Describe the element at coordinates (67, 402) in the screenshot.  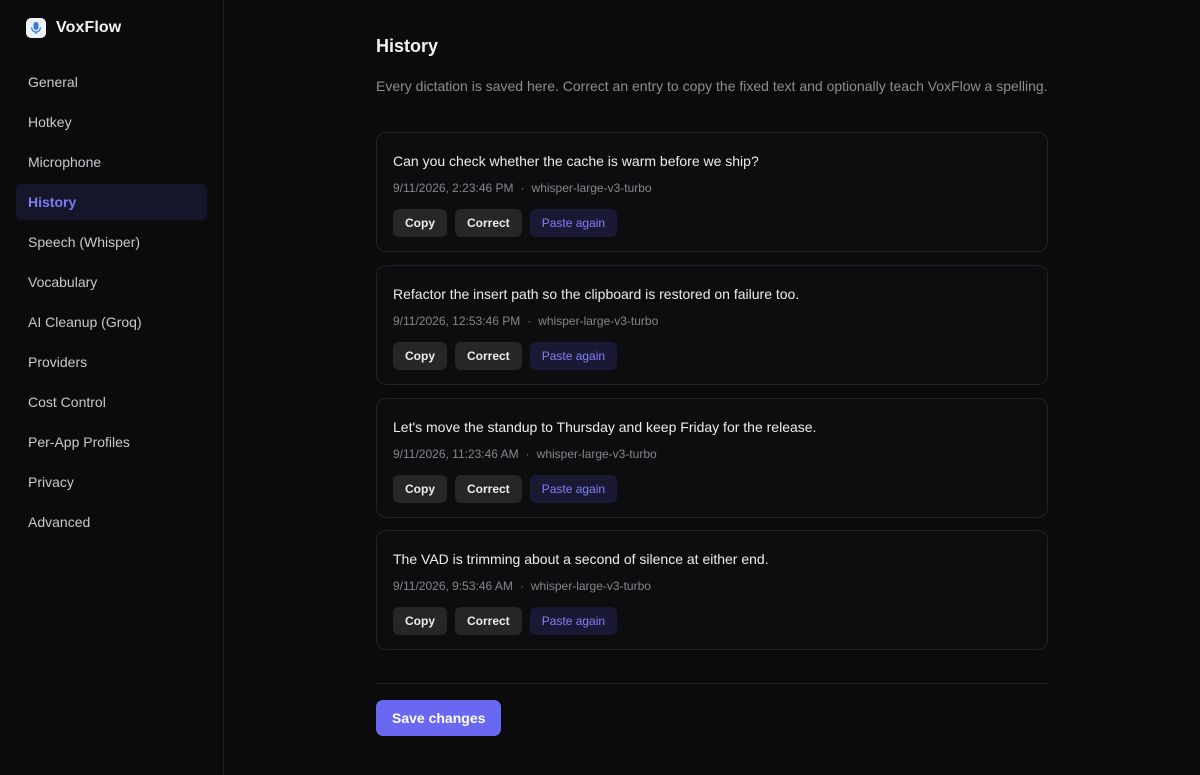
I see `sidebar-item-label: Cost Control` at that location.